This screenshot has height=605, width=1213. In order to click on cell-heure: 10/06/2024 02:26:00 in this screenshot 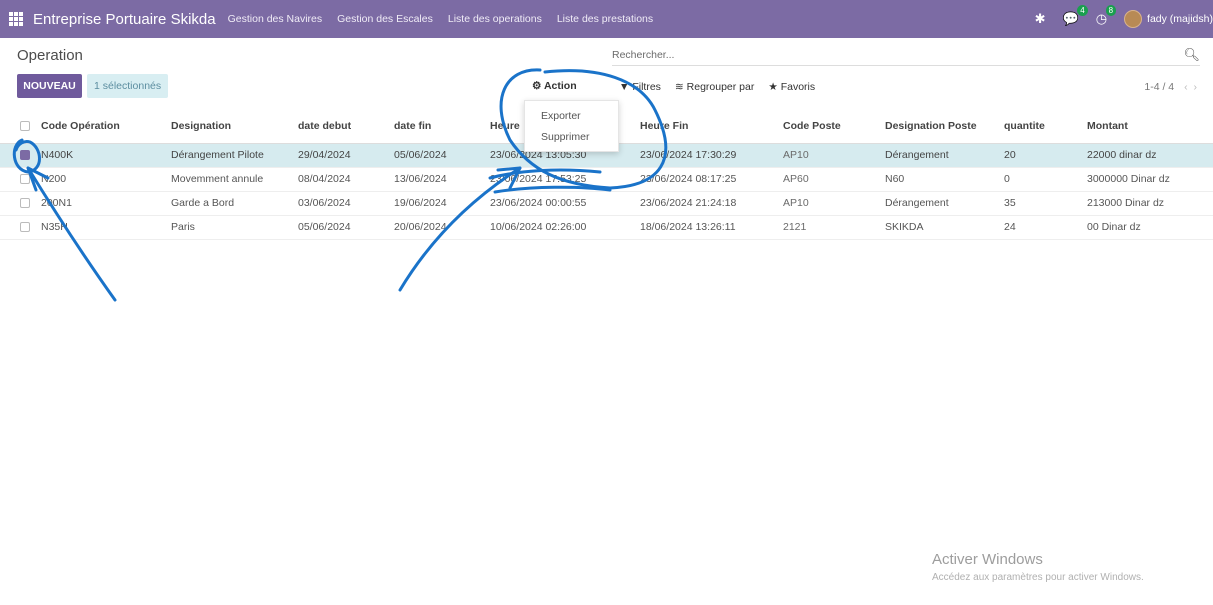, I will do `click(565, 227)`.